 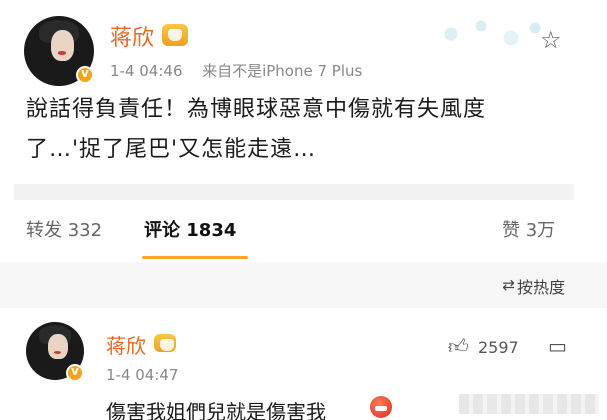 What do you see at coordinates (528, 229) in the screenshot?
I see `tab-likes: 赞 3万` at bounding box center [528, 229].